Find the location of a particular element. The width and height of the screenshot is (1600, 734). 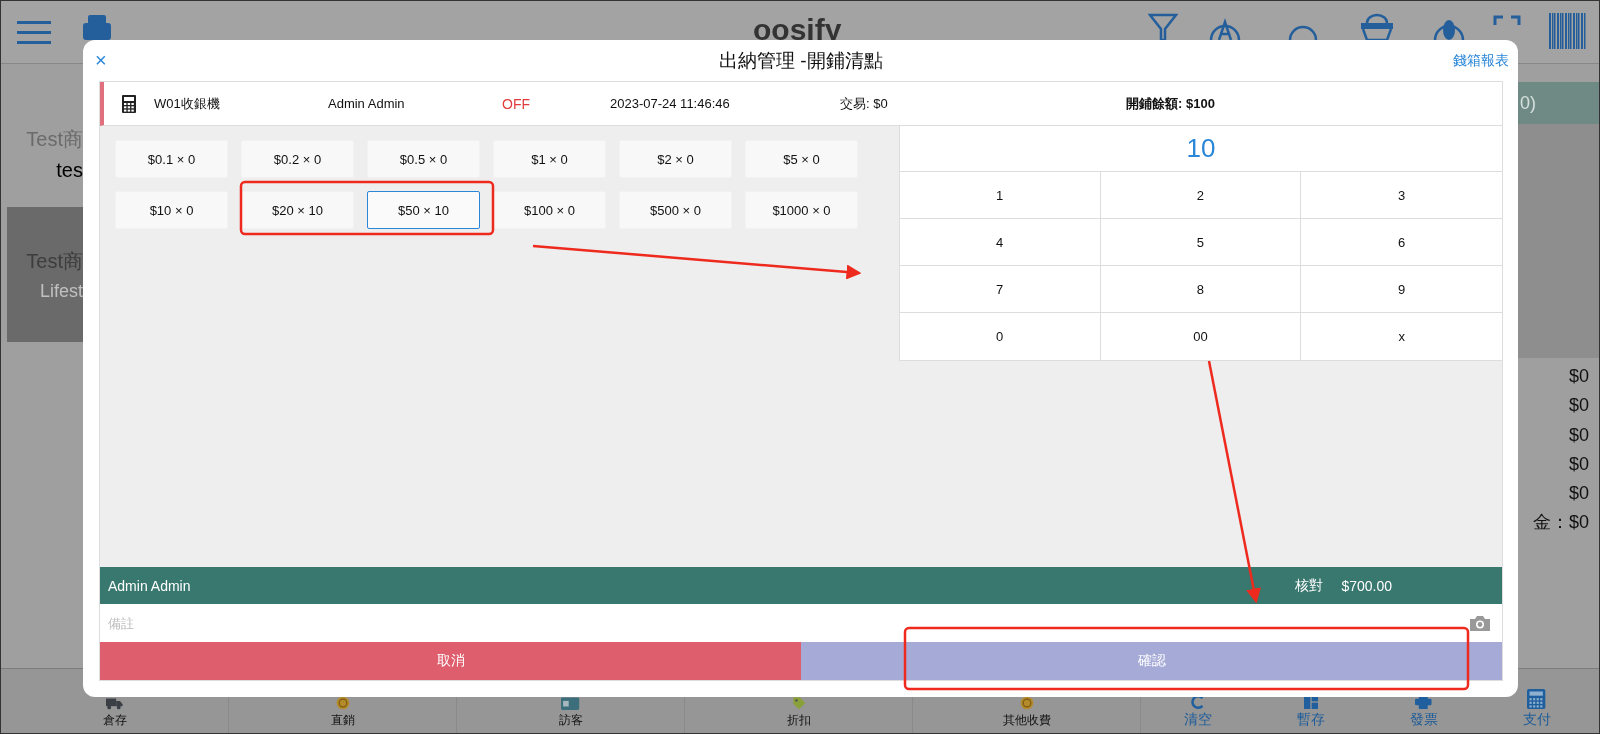

truck-icon is located at coordinates (114, 703).